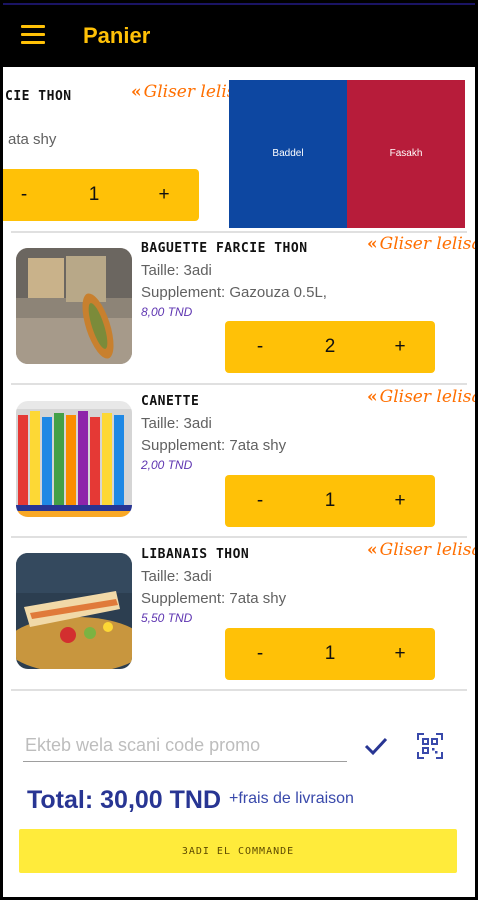 Image resolution: width=478 pixels, height=900 pixels. What do you see at coordinates (185, 745) in the screenshot?
I see `promo-code-input` at bounding box center [185, 745].